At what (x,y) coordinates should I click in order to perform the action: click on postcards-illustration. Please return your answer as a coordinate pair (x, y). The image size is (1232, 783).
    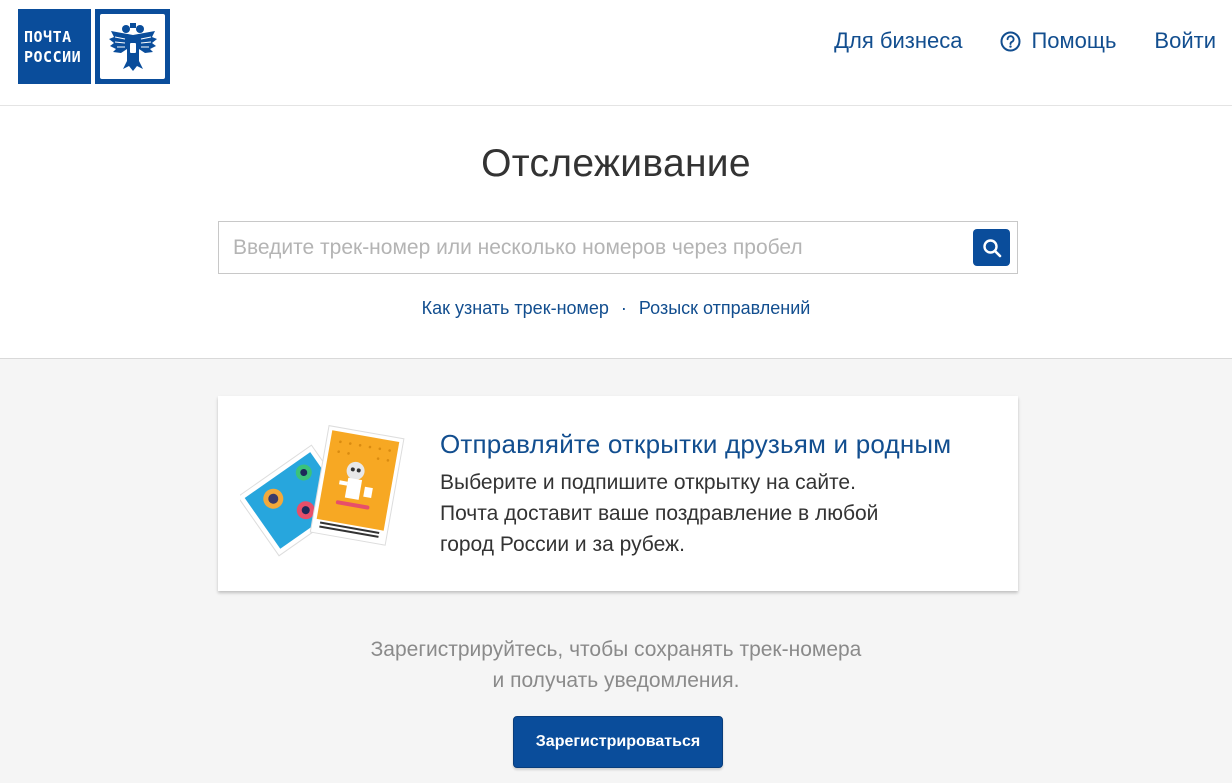
    Looking at the image, I should click on (322, 491).